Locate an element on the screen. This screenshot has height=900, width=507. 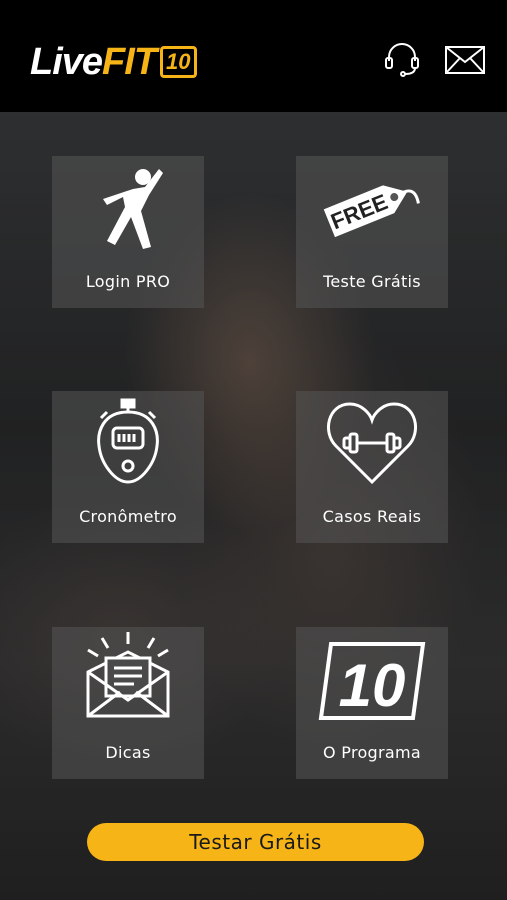
tile-label: Dicas is located at coordinates (128, 752).